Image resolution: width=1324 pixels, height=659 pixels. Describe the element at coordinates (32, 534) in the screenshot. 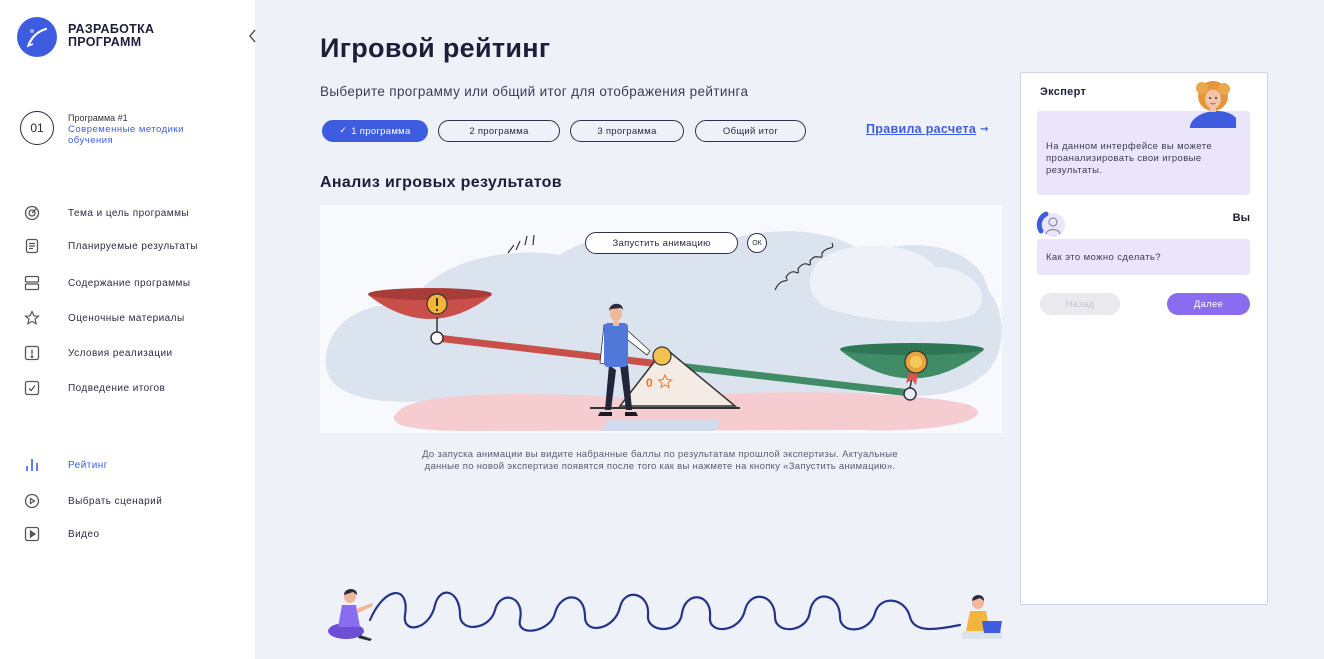

I see `video-icon` at that location.